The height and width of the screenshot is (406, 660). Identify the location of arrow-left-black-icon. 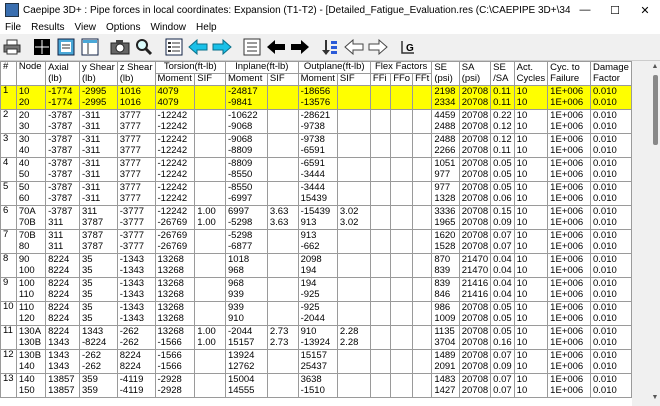
(276, 47).